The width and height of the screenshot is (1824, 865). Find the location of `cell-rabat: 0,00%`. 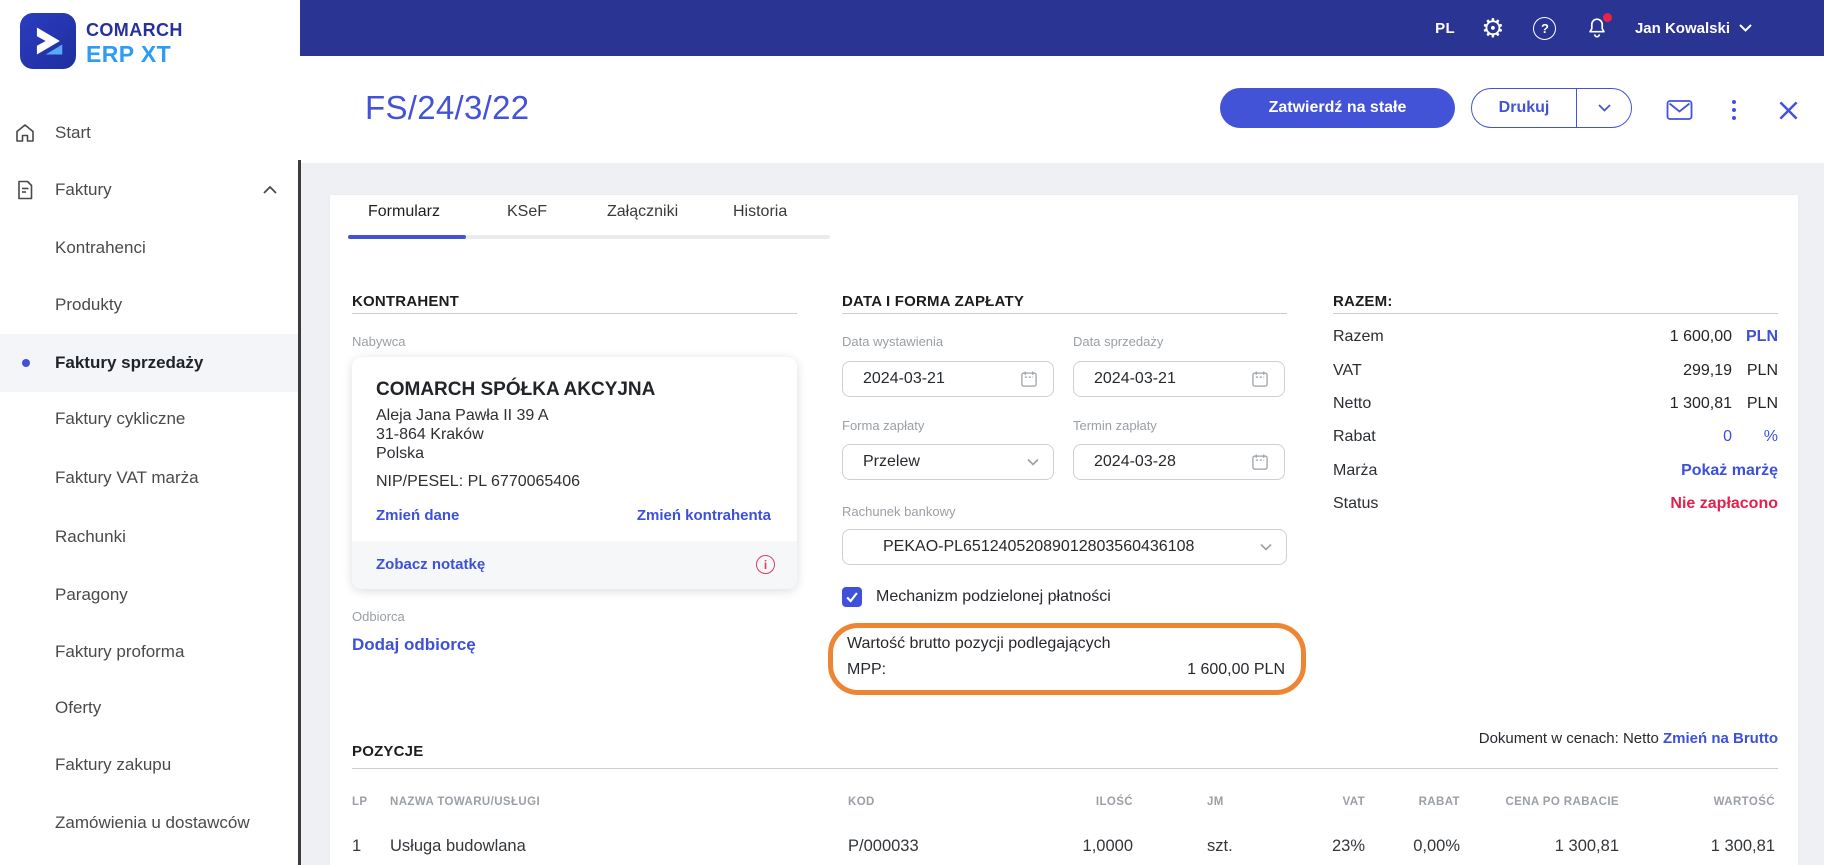

cell-rabat: 0,00% is located at coordinates (1436, 846).